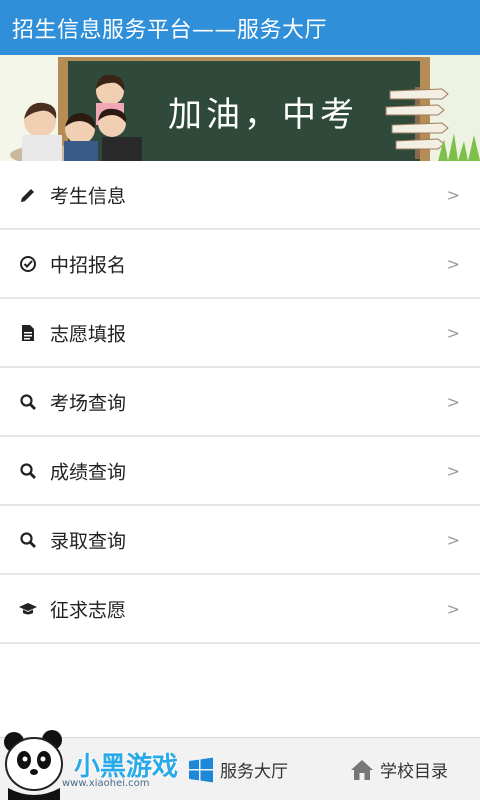 Image resolution: width=480 pixels, height=800 pixels. I want to click on menu-item-preference-filling: 志愿填报 >, so click(240, 333).